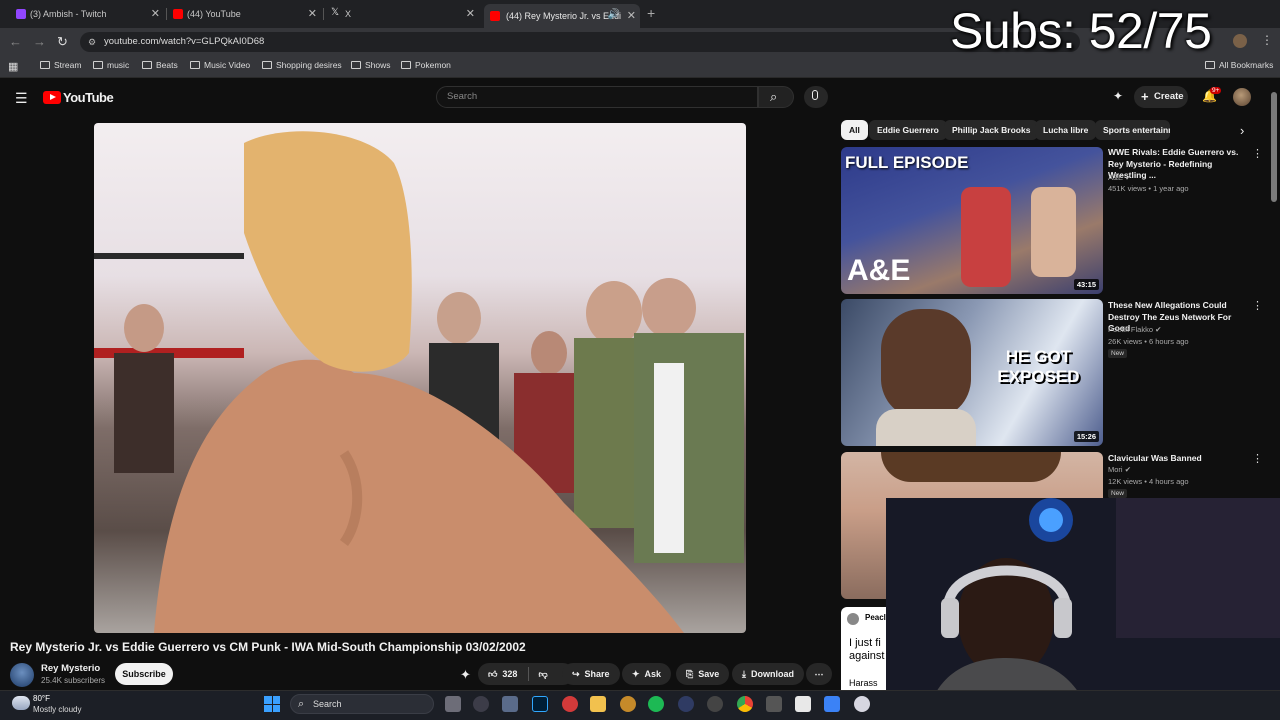 This screenshot has width=1280, height=720. I want to click on tab-twitch: (3) Ambish - Twitch ✕, so click(90, 14).